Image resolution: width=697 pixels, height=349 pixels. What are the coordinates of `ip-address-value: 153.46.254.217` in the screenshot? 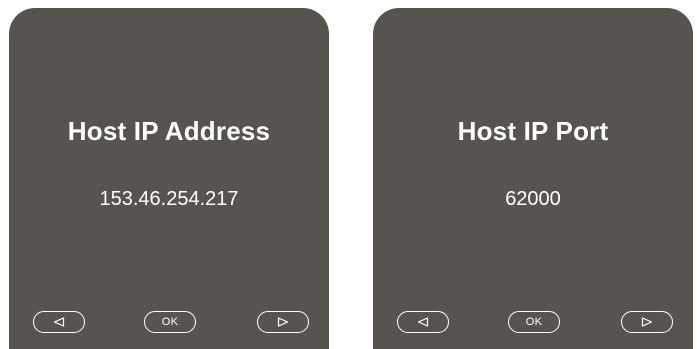 It's located at (169, 199).